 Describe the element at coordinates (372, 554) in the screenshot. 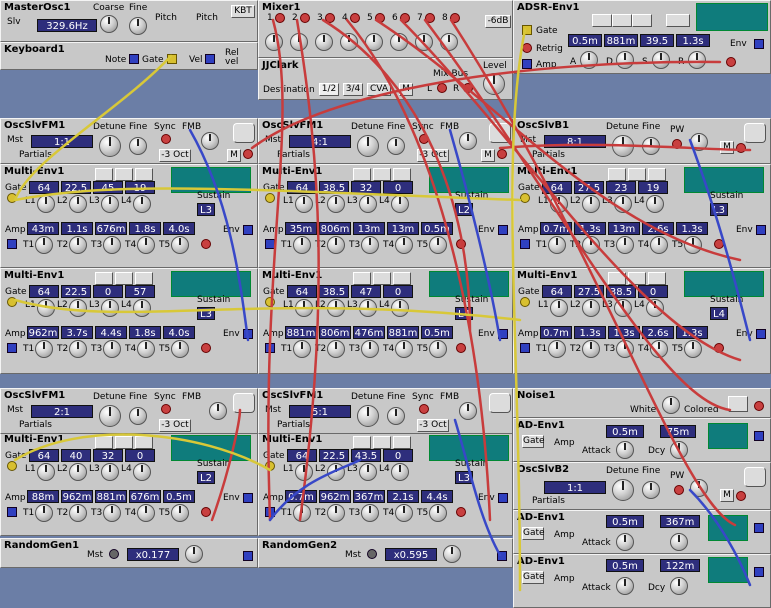

I see `mst-input-jack` at that location.